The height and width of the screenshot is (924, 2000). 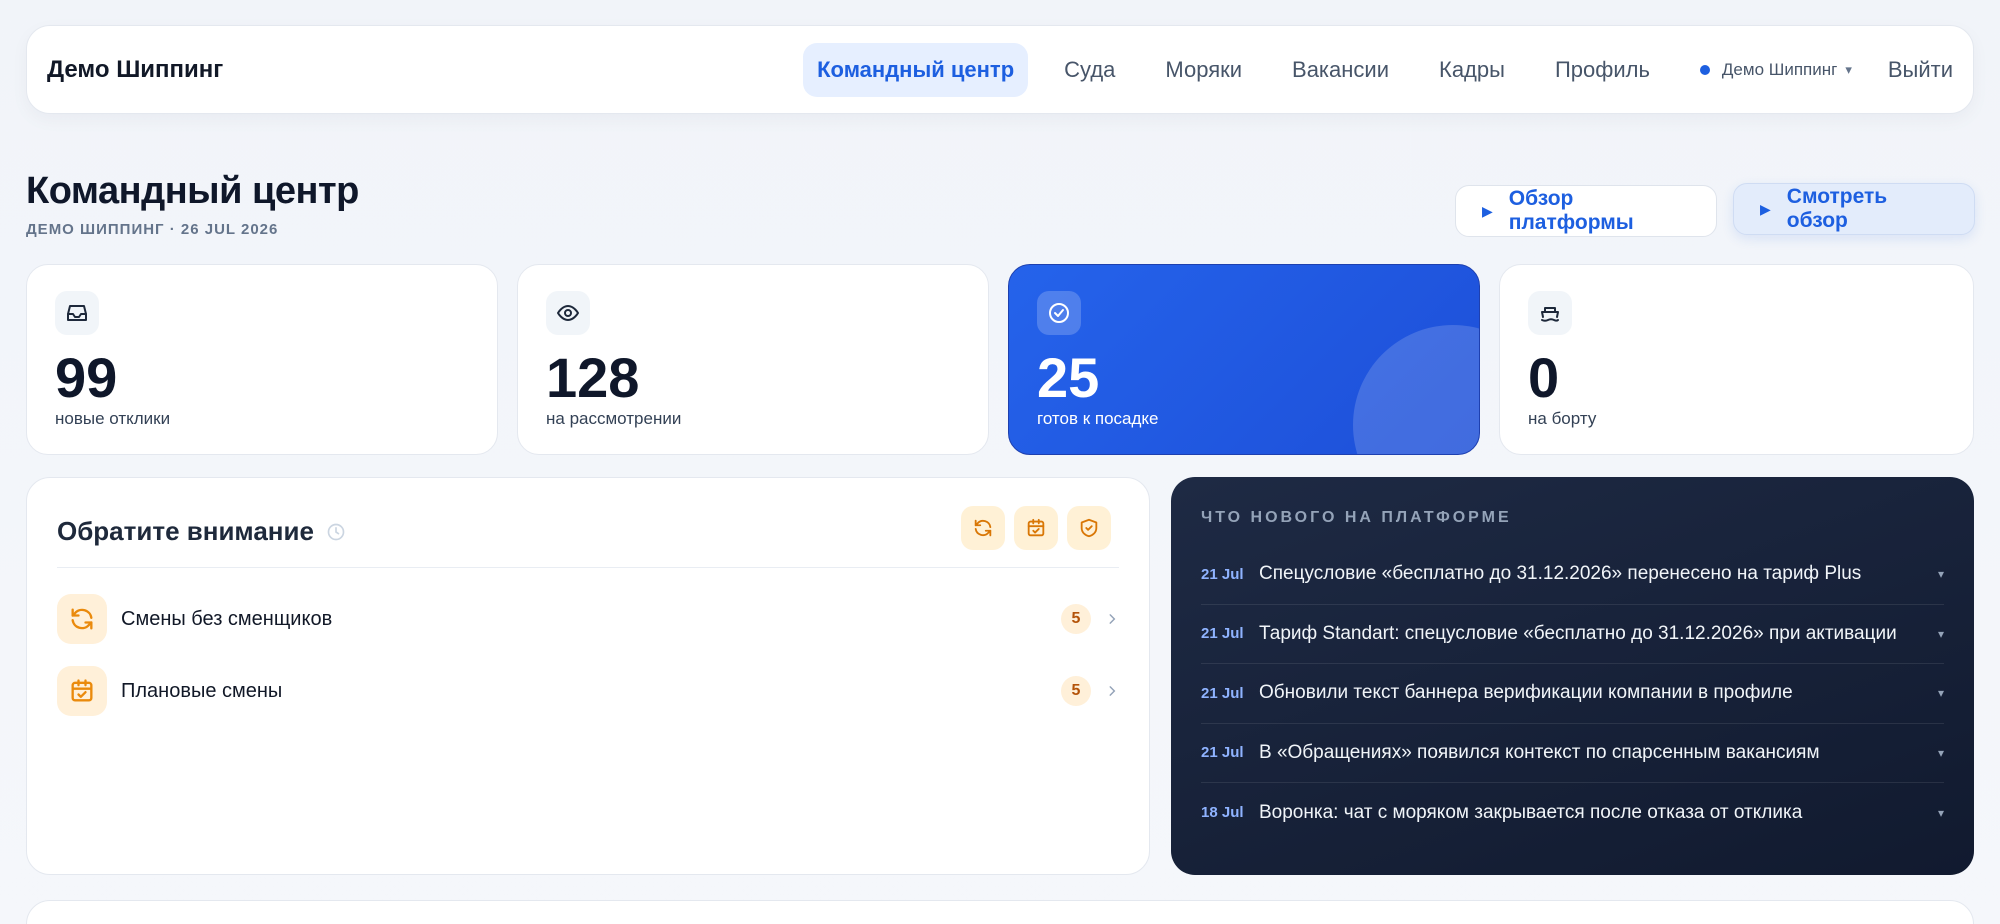 What do you see at coordinates (916, 69) in the screenshot?
I see `nav-link-command-center: Командный центр` at bounding box center [916, 69].